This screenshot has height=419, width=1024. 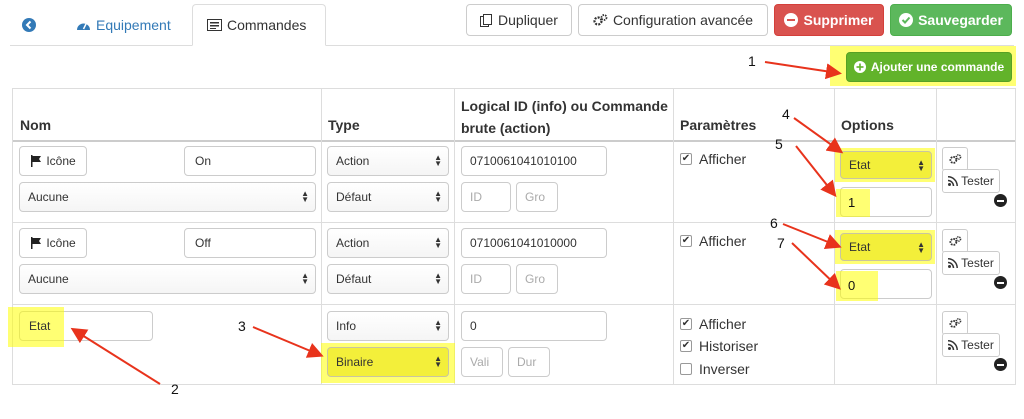 I want to click on type-value: Action, so click(x=353, y=243).